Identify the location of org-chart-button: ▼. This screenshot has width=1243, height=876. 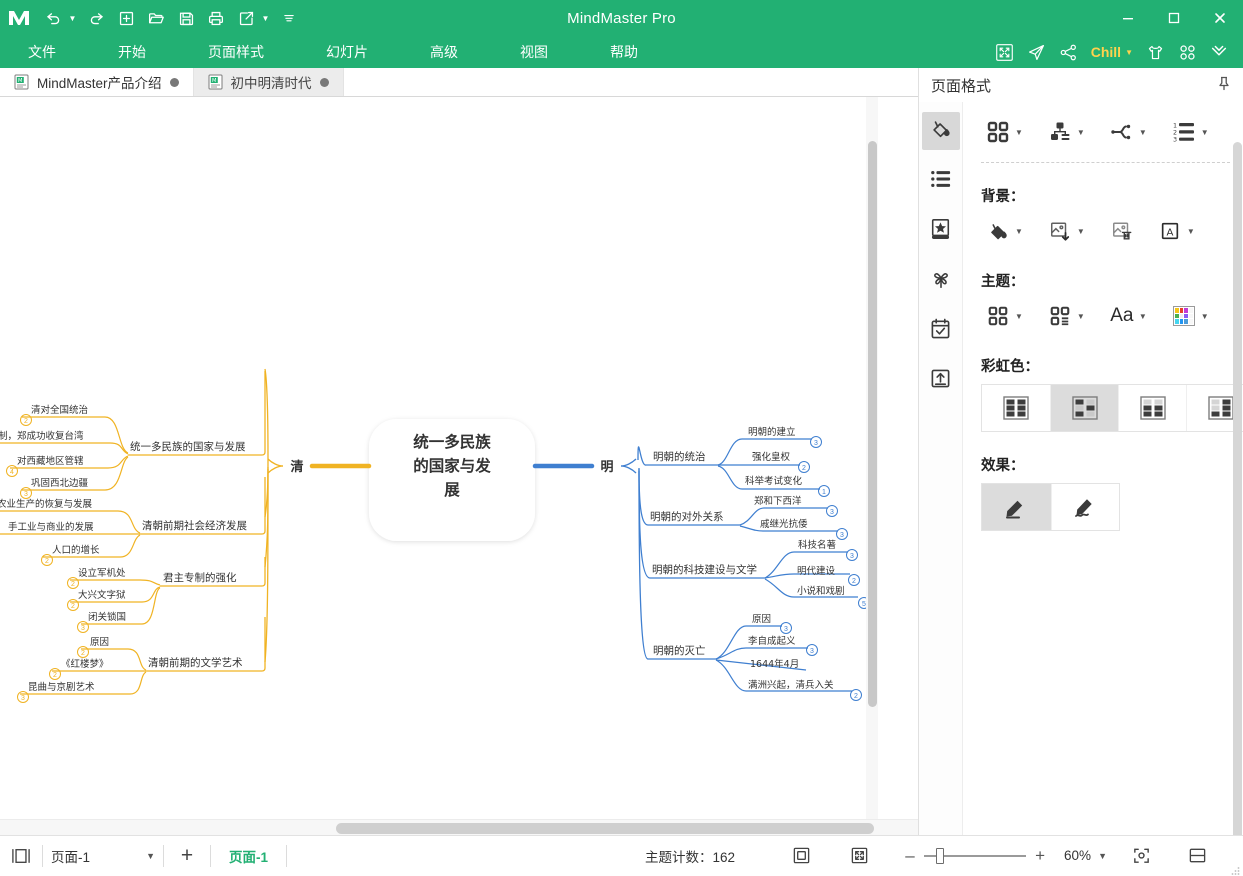
(1067, 132).